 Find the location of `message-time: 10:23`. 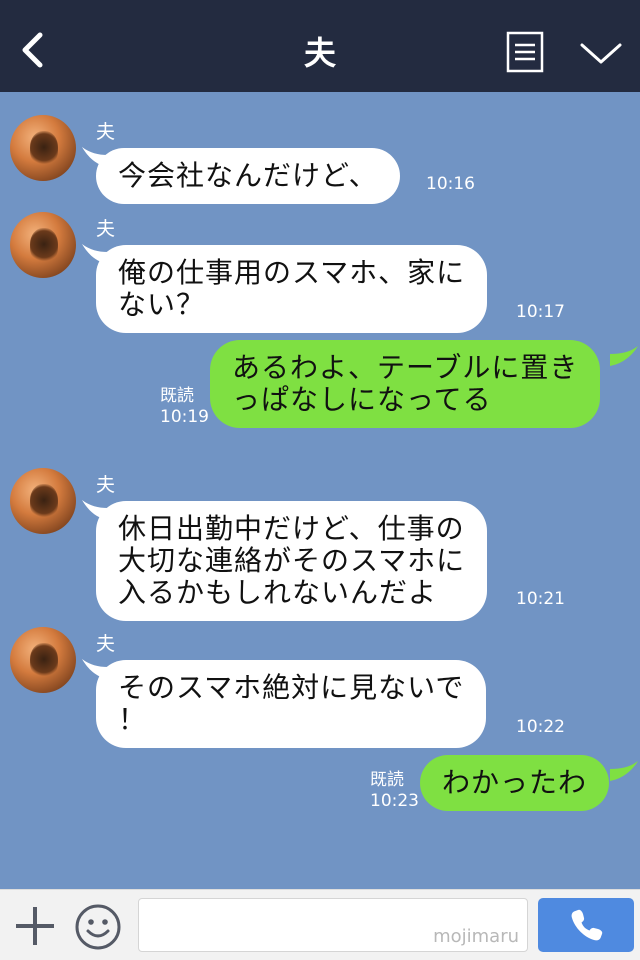

message-time: 10:23 is located at coordinates (394, 801).